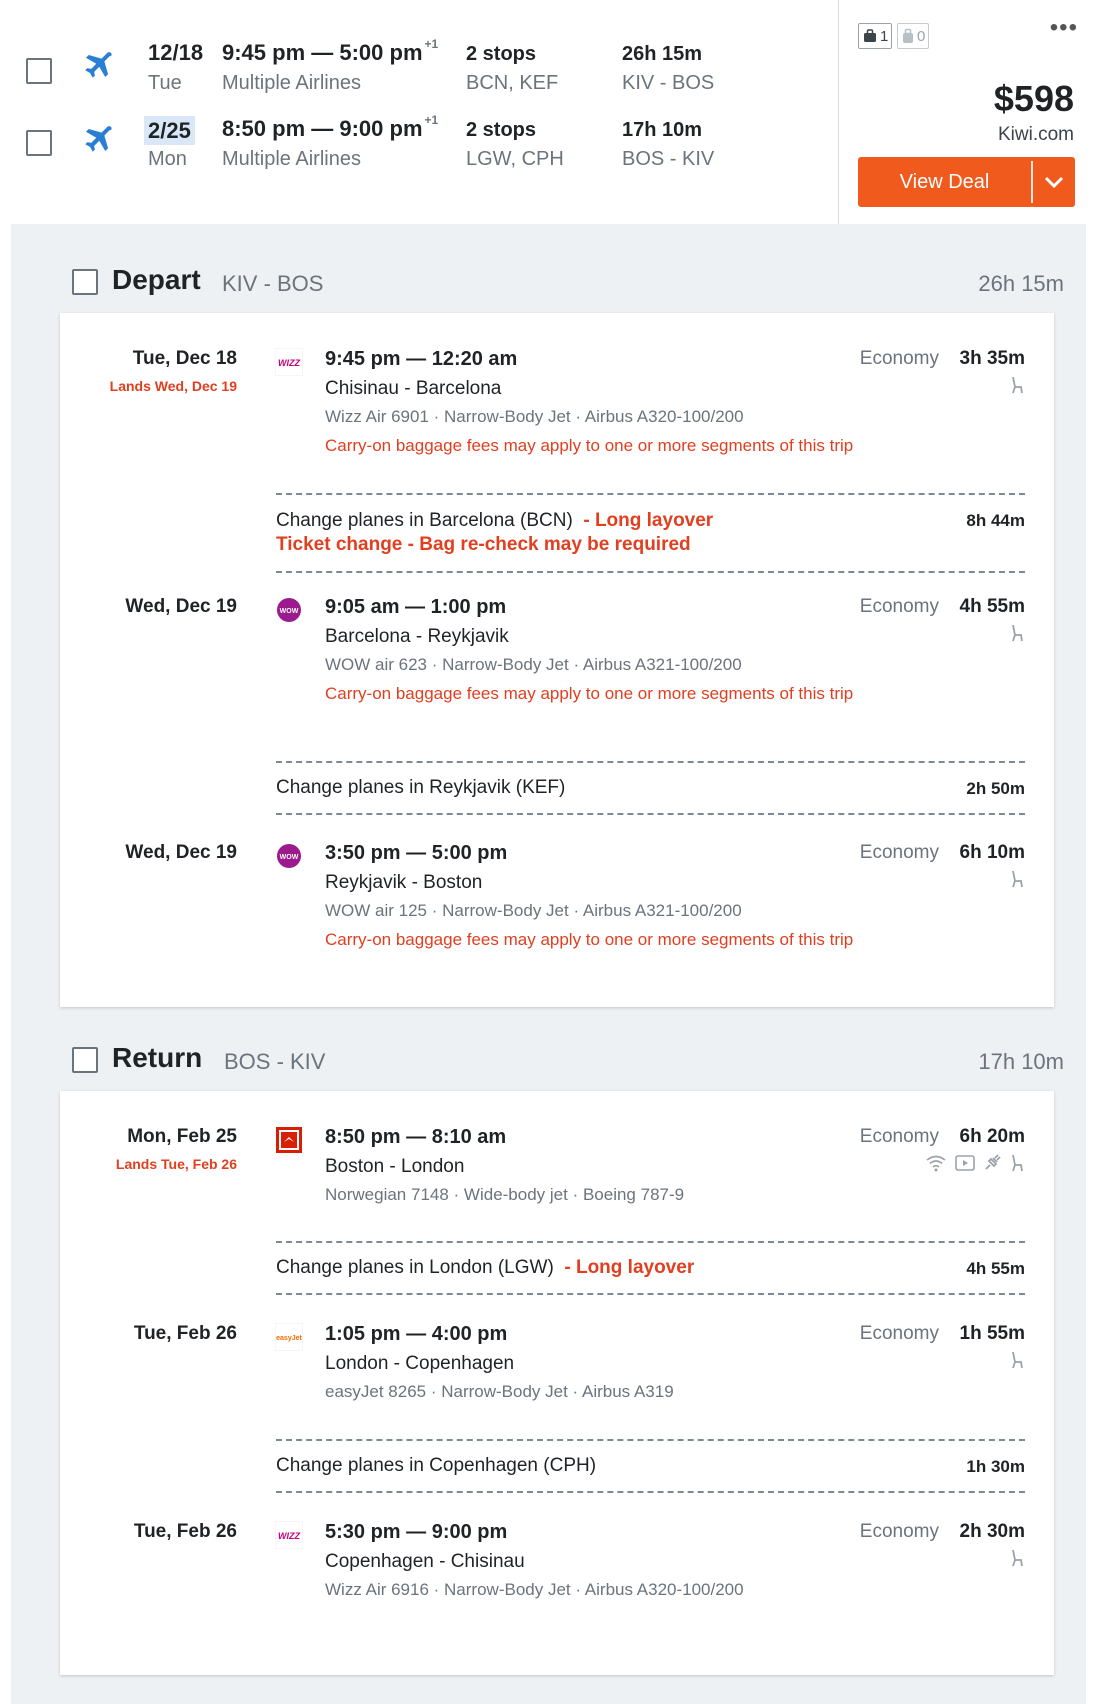  Describe the element at coordinates (176, 52) in the screenshot. I see `leg-date: 12/18` at that location.